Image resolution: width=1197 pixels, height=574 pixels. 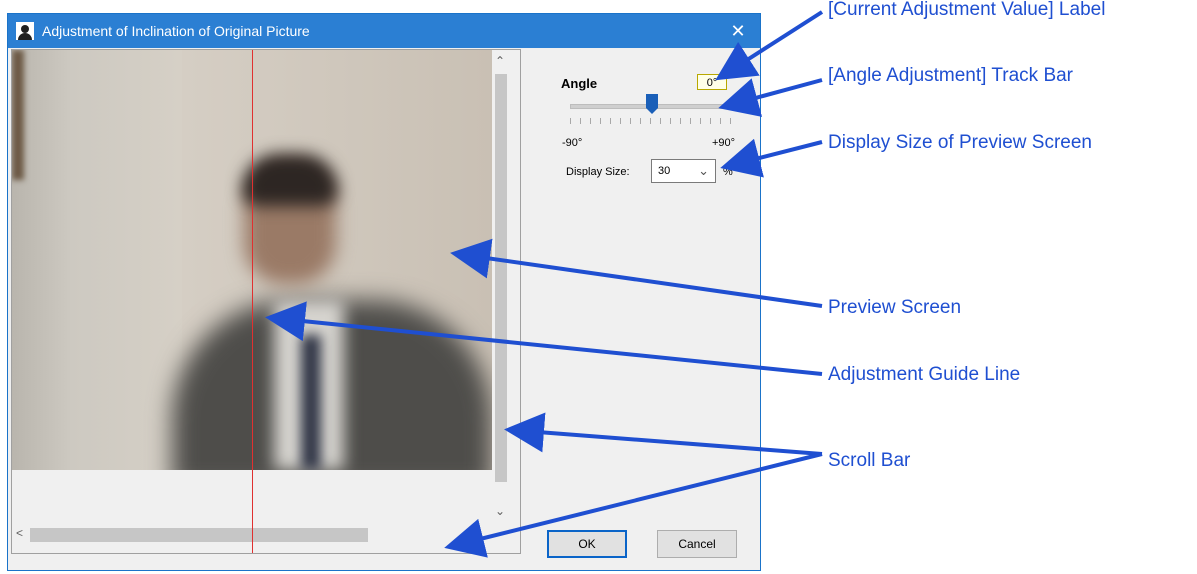 I want to click on chevron-down-icon: ⌄, so click(x=703, y=171).